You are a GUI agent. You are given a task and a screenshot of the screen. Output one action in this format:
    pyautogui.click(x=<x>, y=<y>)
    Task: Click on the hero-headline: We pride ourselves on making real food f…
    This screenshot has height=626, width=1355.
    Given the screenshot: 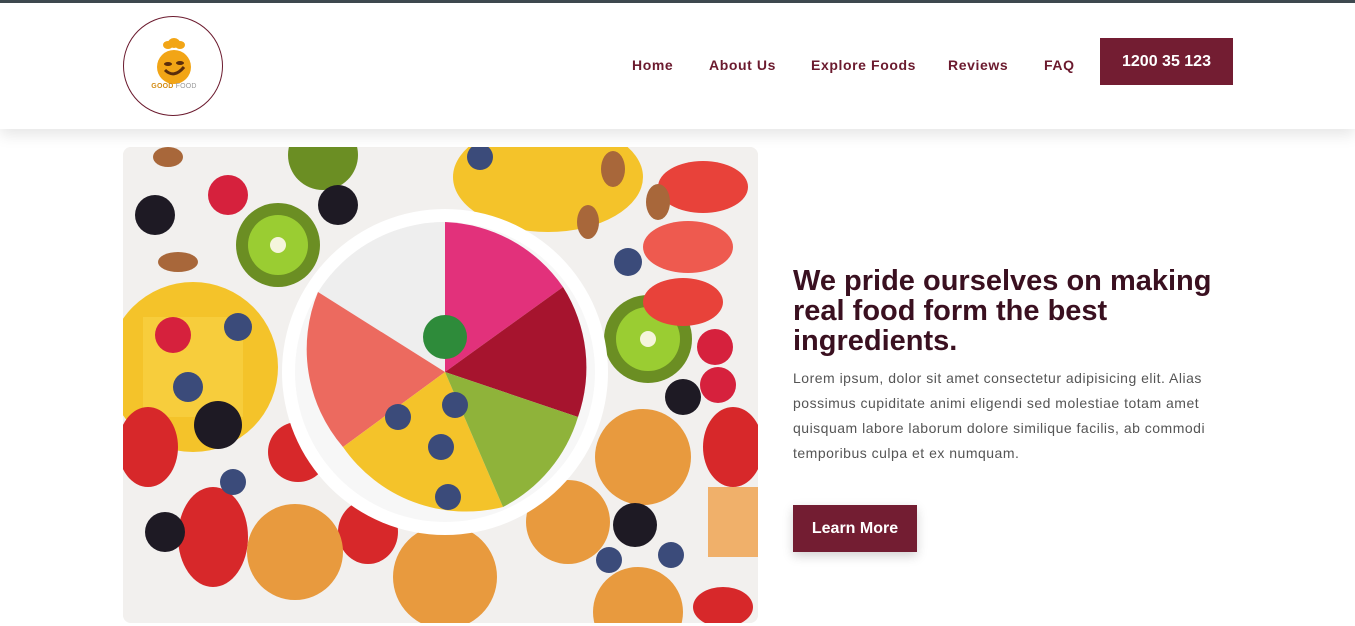 What is the action you would take?
    pyautogui.click(x=1002, y=311)
    